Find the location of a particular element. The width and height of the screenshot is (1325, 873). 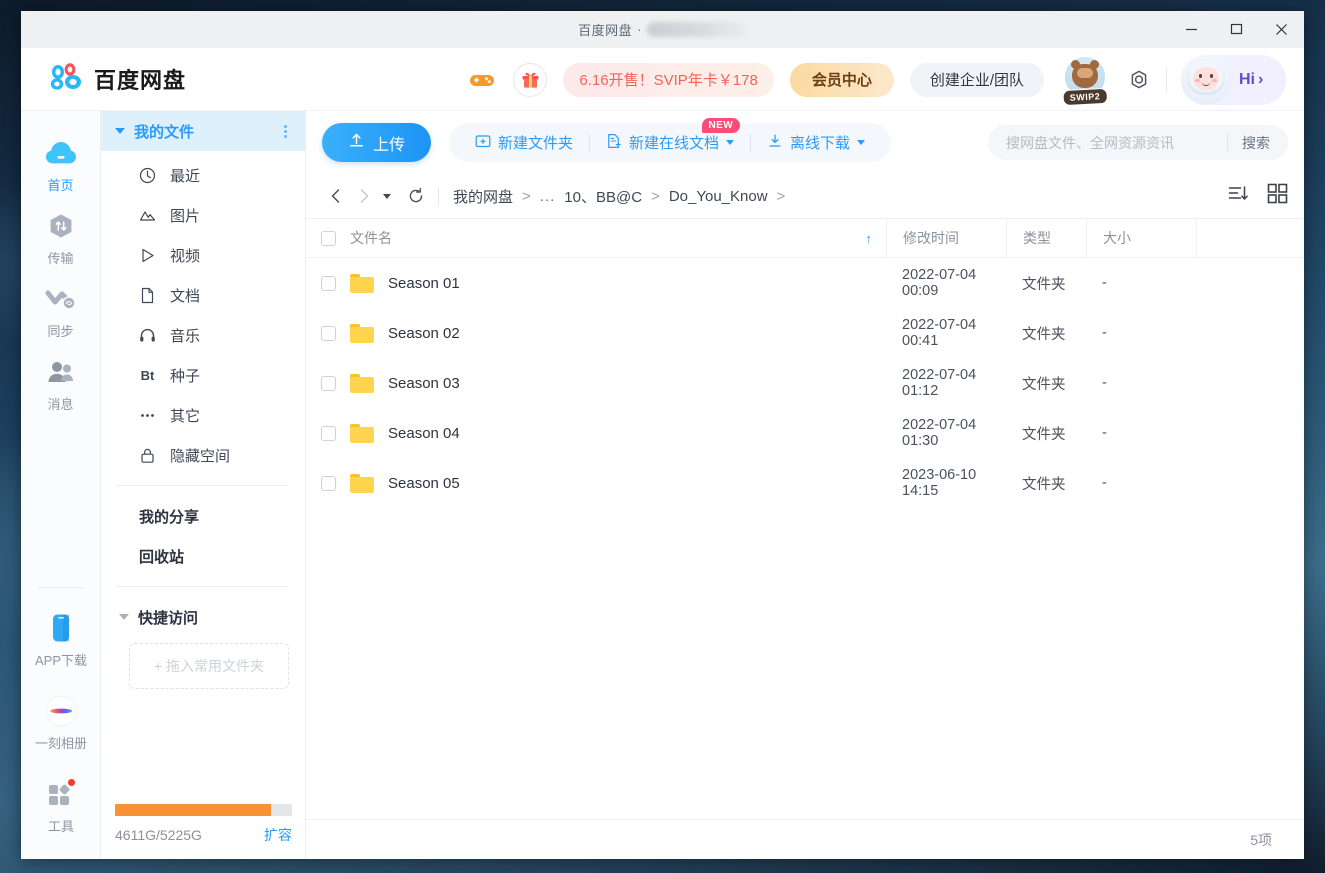

rail-item-album: 一刻相册 is located at coordinates (61, 721).